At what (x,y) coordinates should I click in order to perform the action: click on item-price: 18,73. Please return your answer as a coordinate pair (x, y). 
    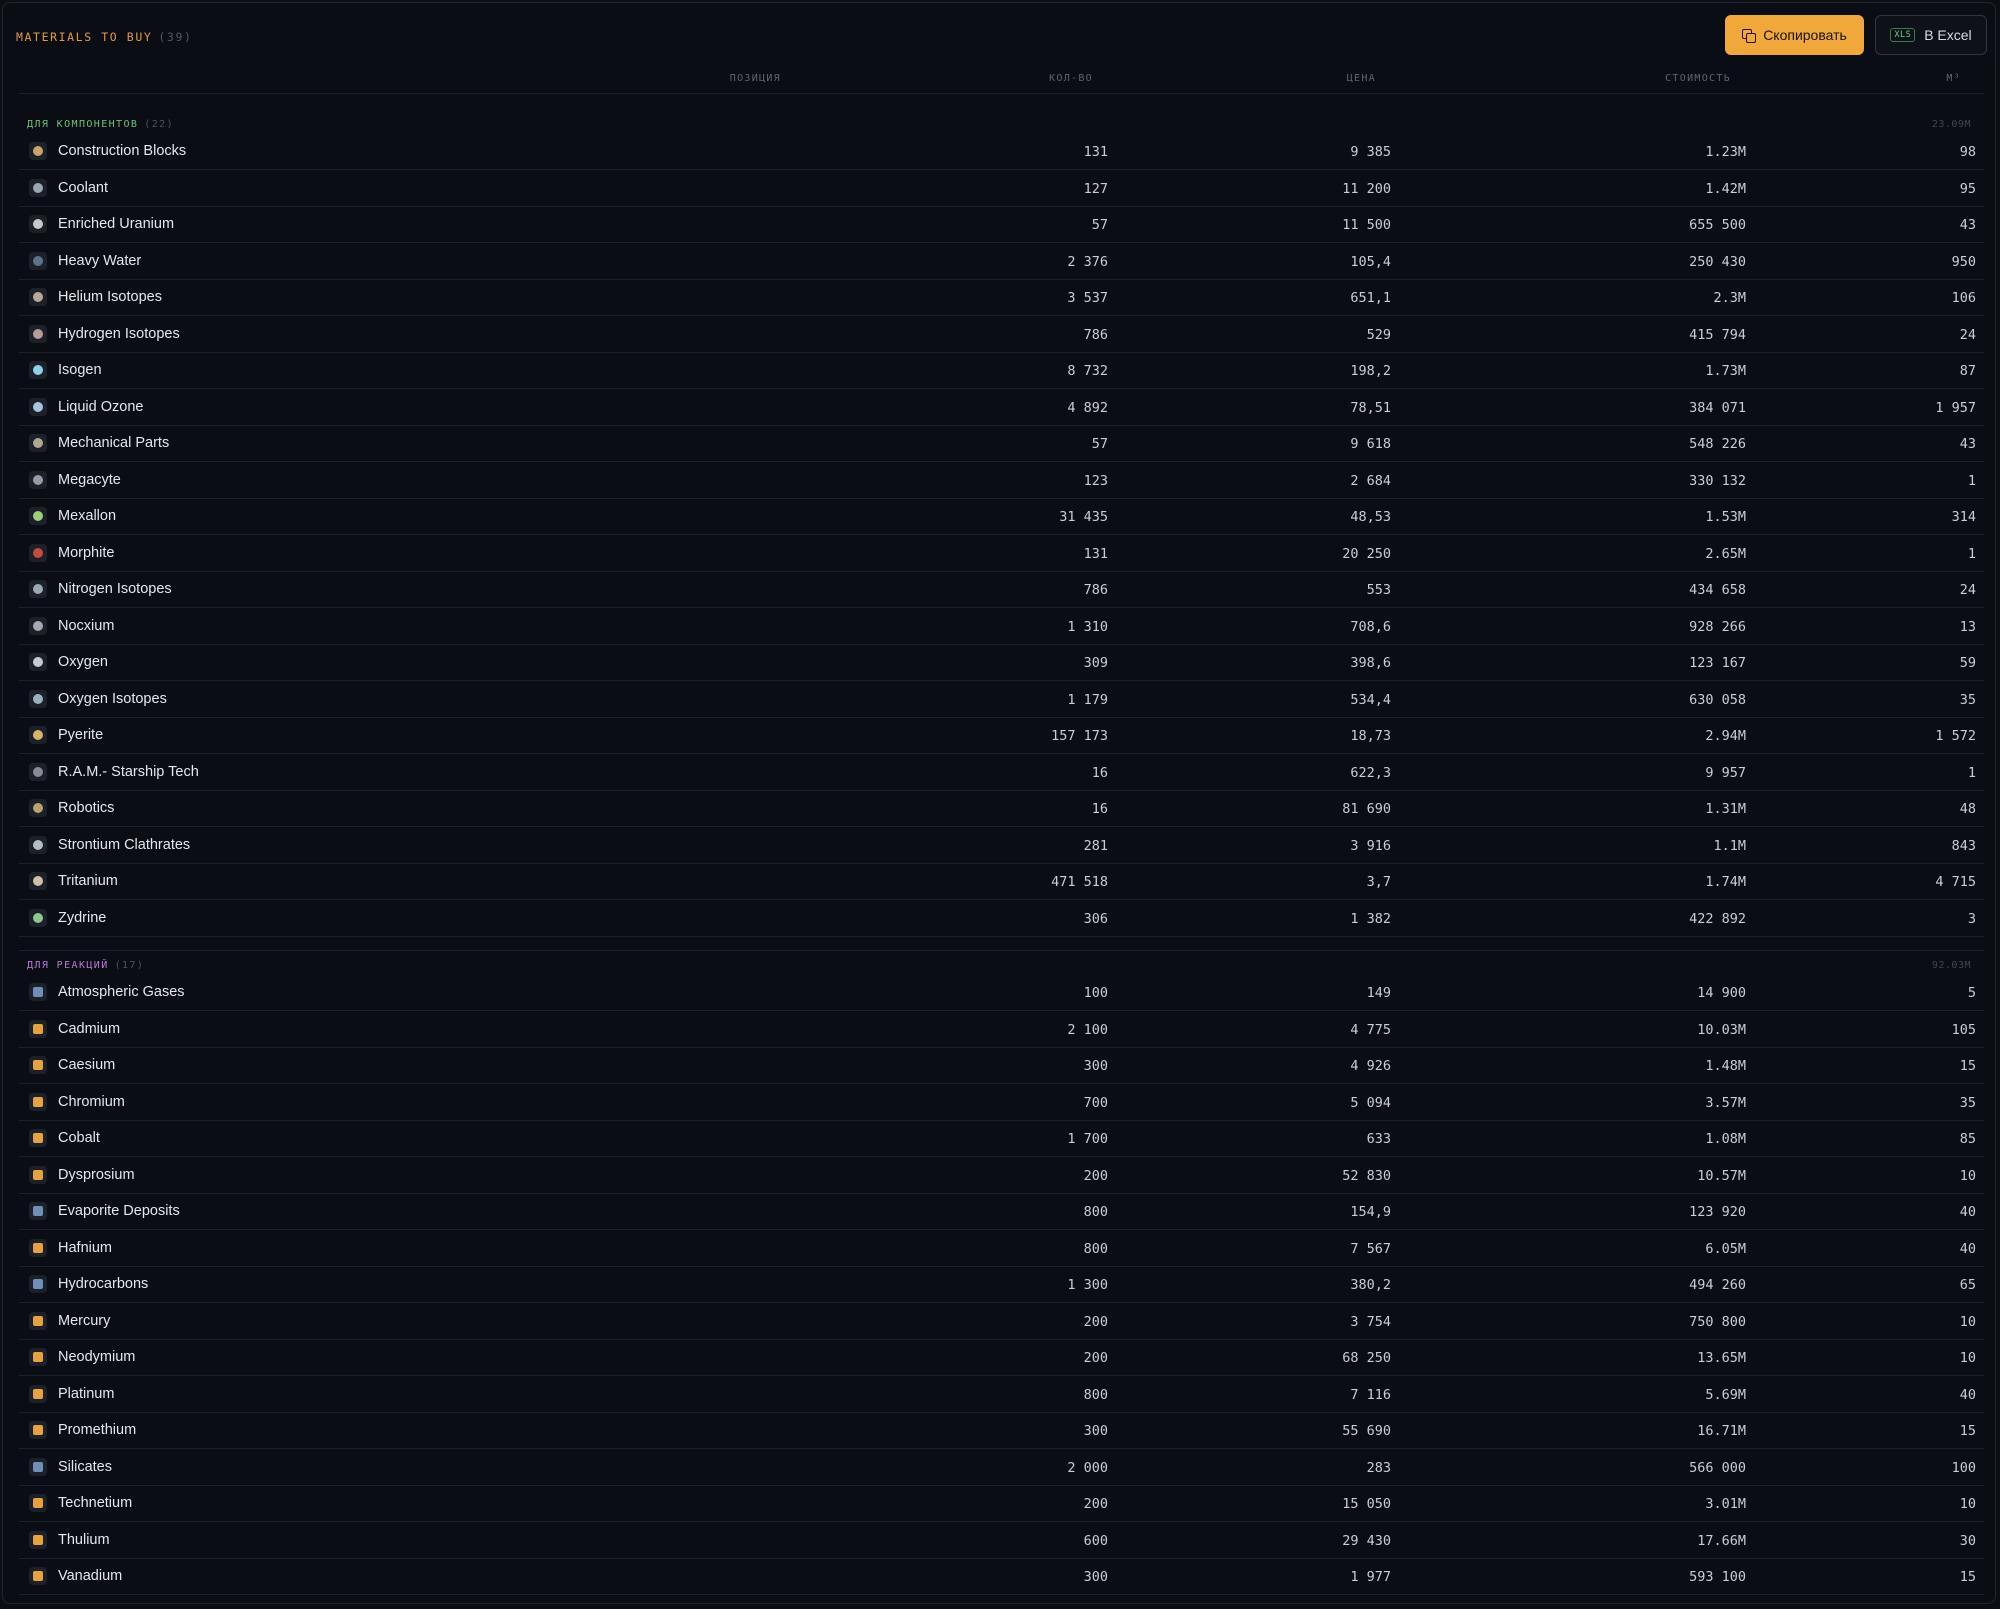
    Looking at the image, I should click on (1370, 736).